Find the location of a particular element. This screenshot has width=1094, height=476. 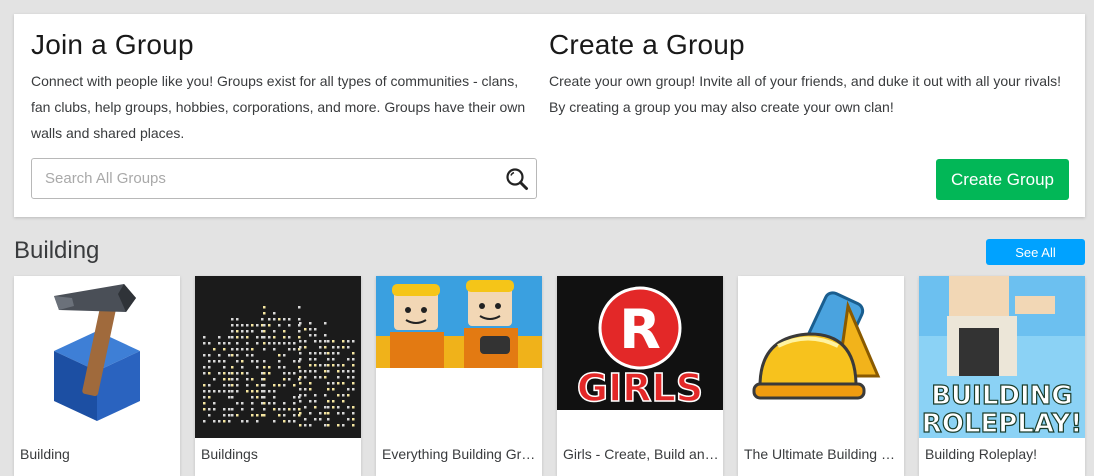

group-card: R GIRLS Girls - Create, Build and Share is located at coordinates (640, 376).